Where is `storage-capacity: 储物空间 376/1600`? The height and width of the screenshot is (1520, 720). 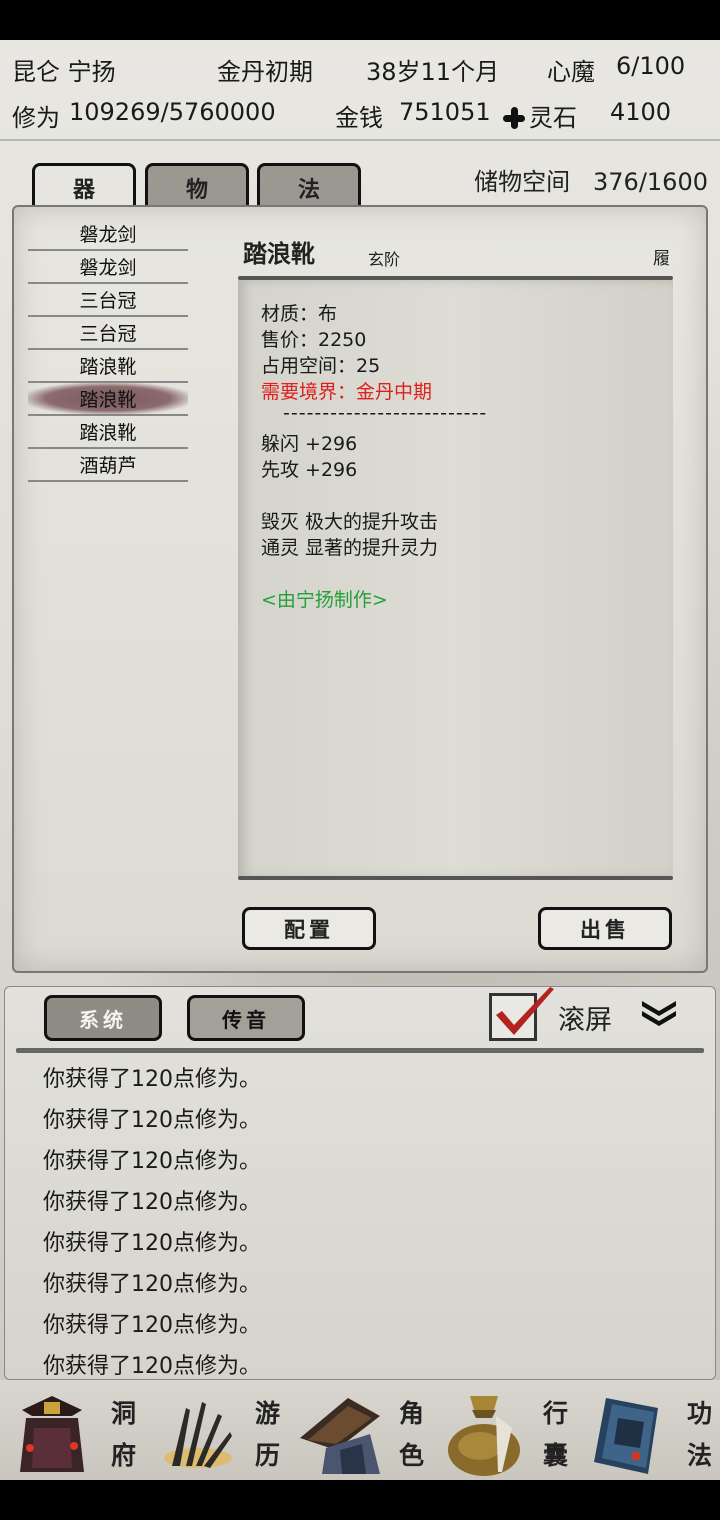
storage-capacity: 储物空间 376/1600 is located at coordinates (591, 179).